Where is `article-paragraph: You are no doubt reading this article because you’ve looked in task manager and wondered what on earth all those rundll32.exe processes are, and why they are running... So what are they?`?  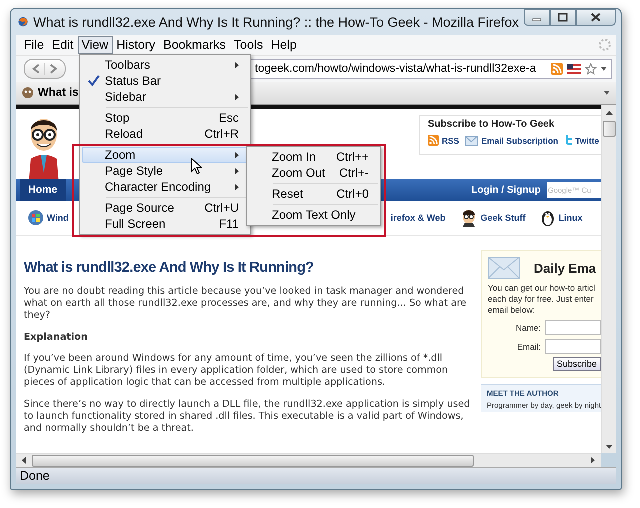
article-paragraph: You are no doubt reading this article because you’ve looked in task manager and wondered what on earth all those rundll32.exe processes are, and why they are running... So what are they? is located at coordinates (246, 304).